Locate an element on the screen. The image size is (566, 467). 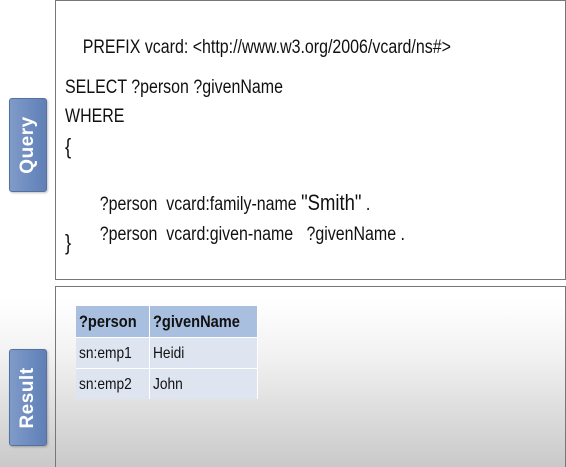
cell-givenname: John is located at coordinates (204, 383).